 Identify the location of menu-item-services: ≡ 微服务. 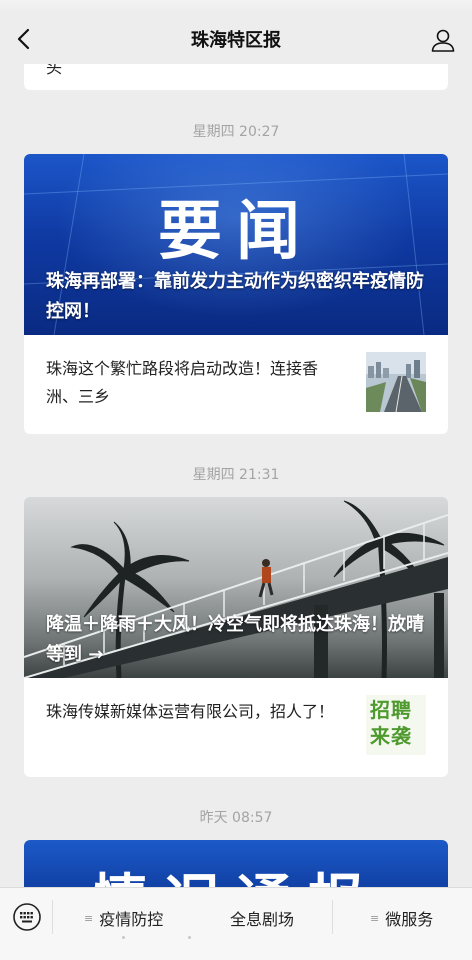
(401, 918).